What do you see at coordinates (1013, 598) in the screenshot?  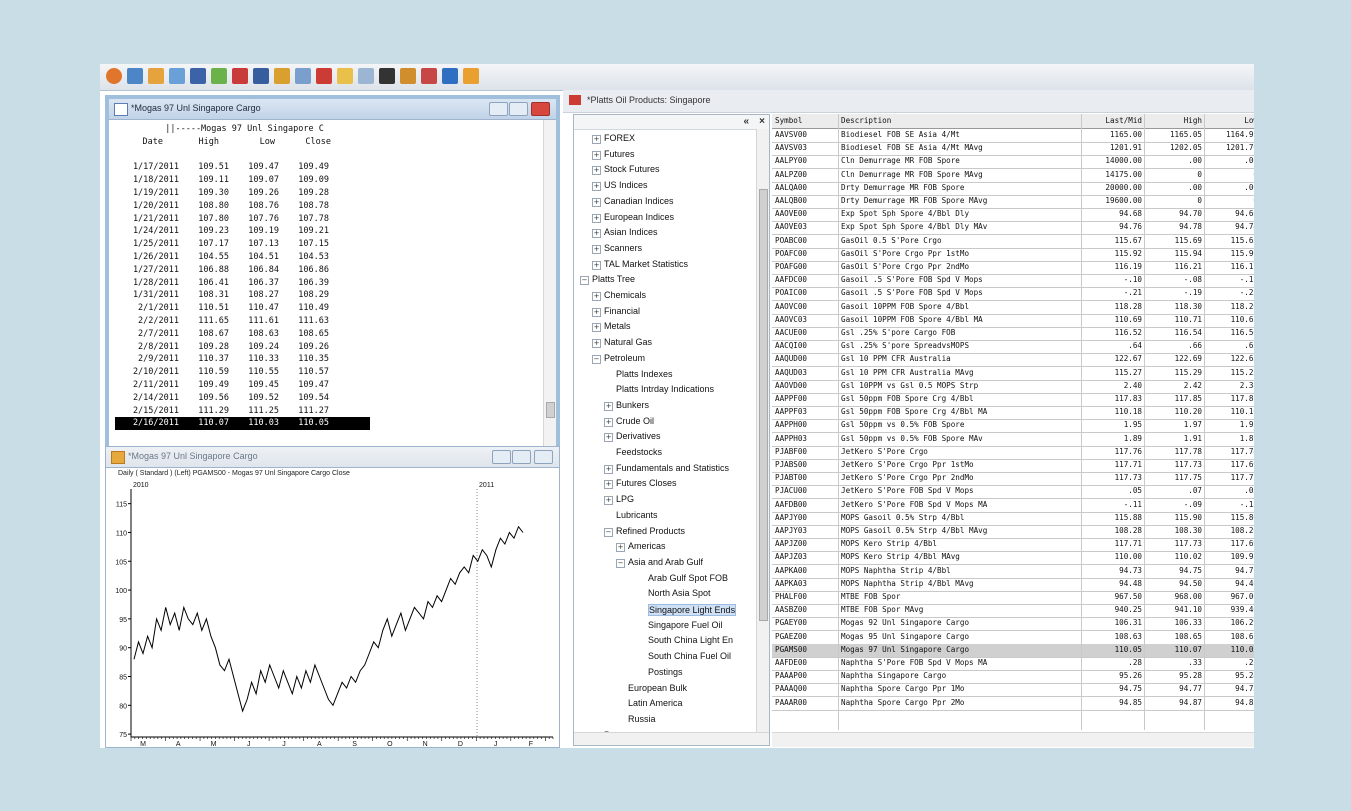 I see `grid-row: PHALF00 MTBE FOB Spor 967.50 968.00 967.00` at bounding box center [1013, 598].